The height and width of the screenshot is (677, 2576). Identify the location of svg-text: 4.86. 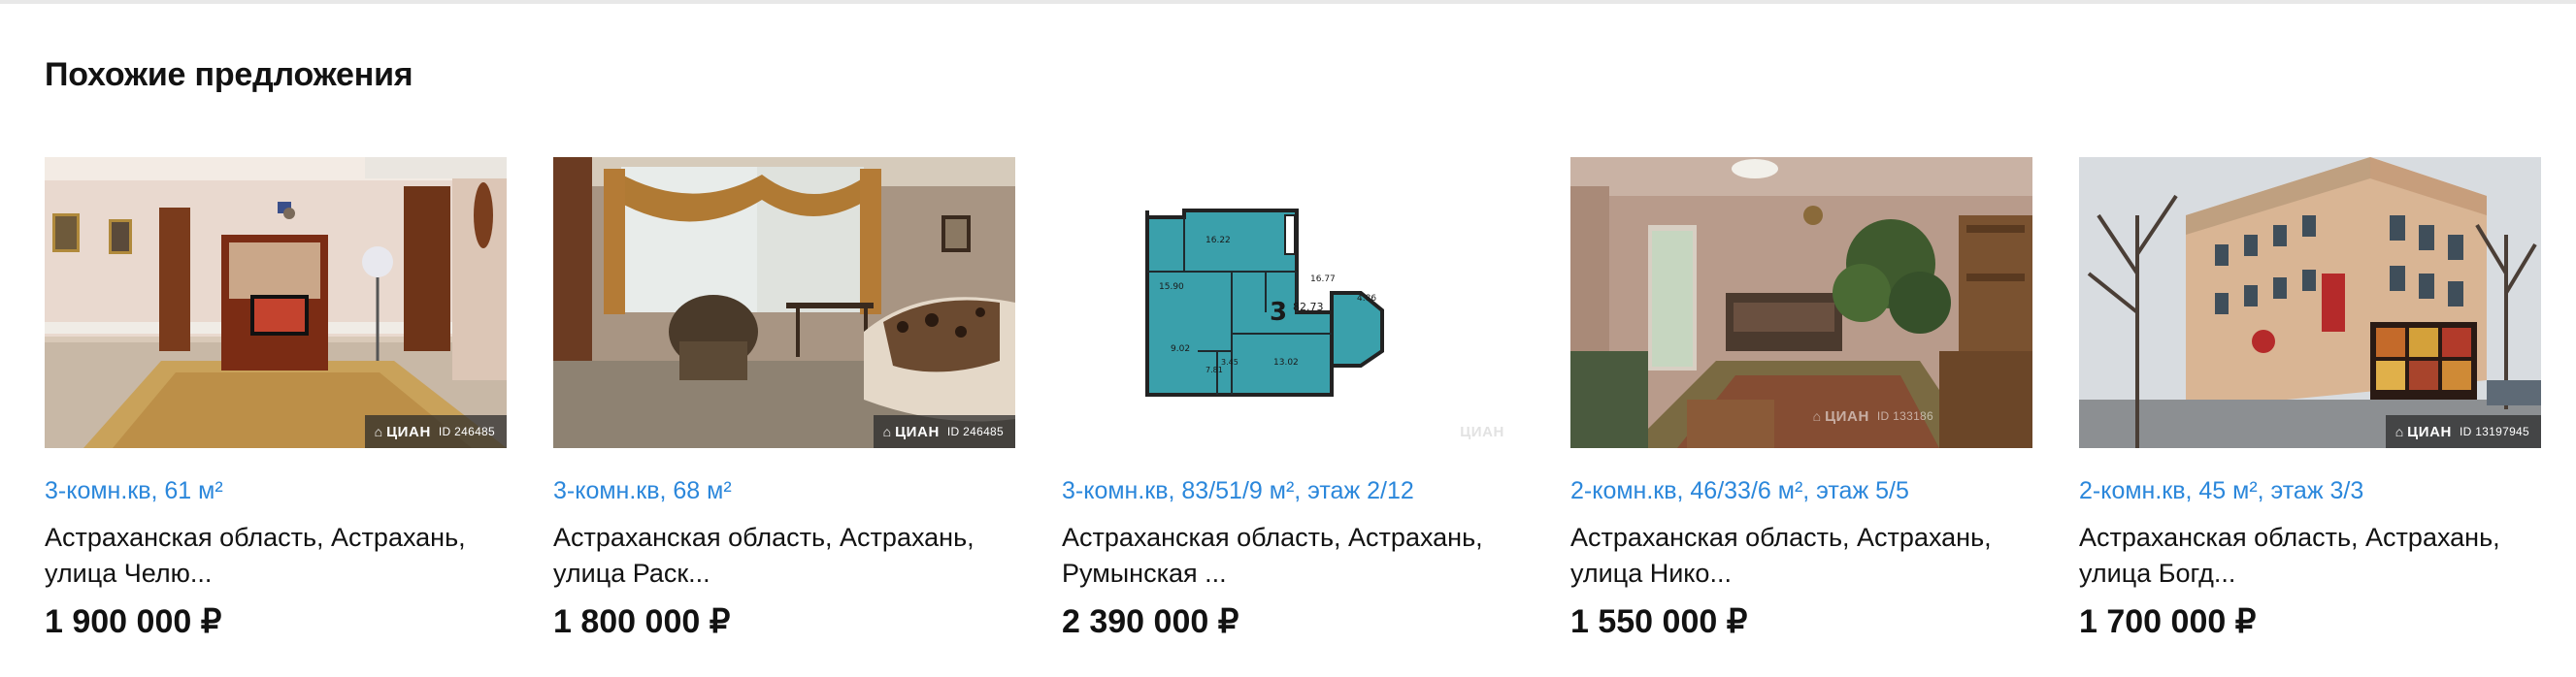
(1366, 299).